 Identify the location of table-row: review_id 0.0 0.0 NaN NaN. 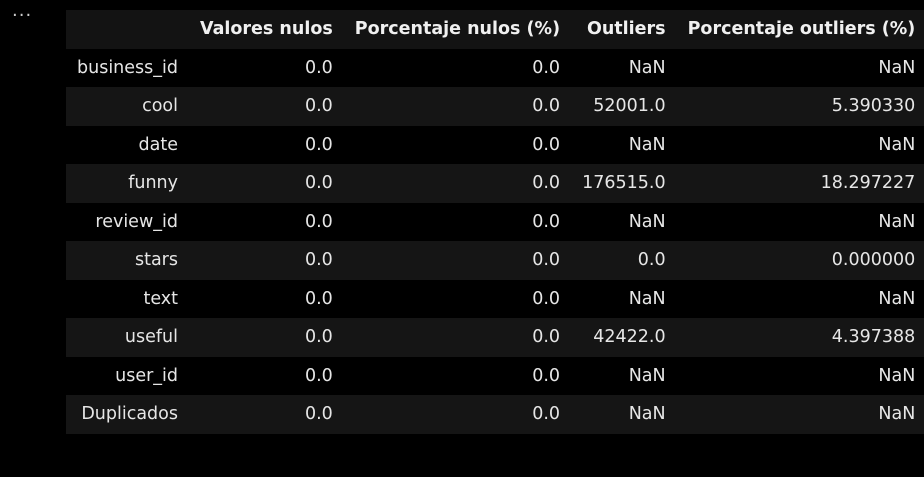
(495, 221).